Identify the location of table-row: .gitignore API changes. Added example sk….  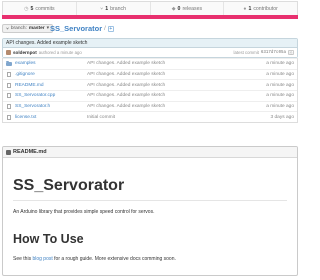
(150, 74).